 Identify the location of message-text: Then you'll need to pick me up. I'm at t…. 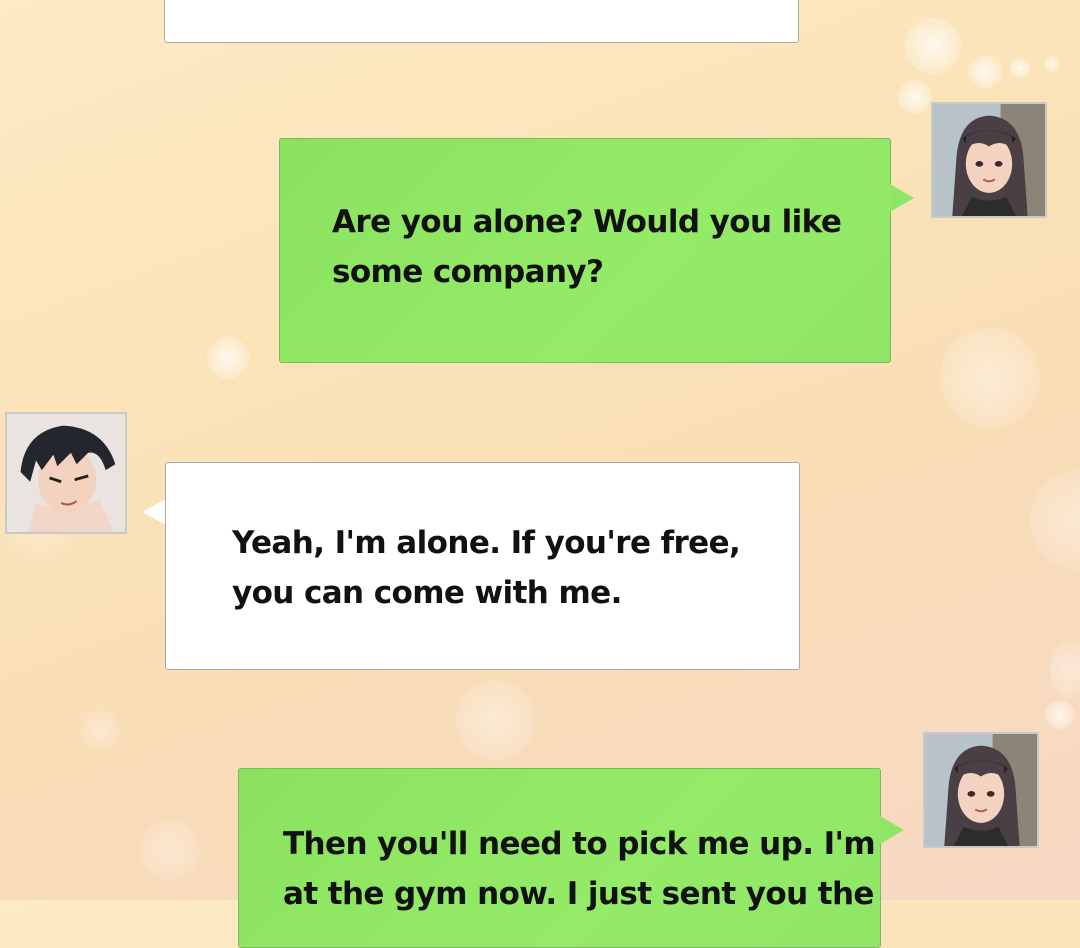
(579, 869).